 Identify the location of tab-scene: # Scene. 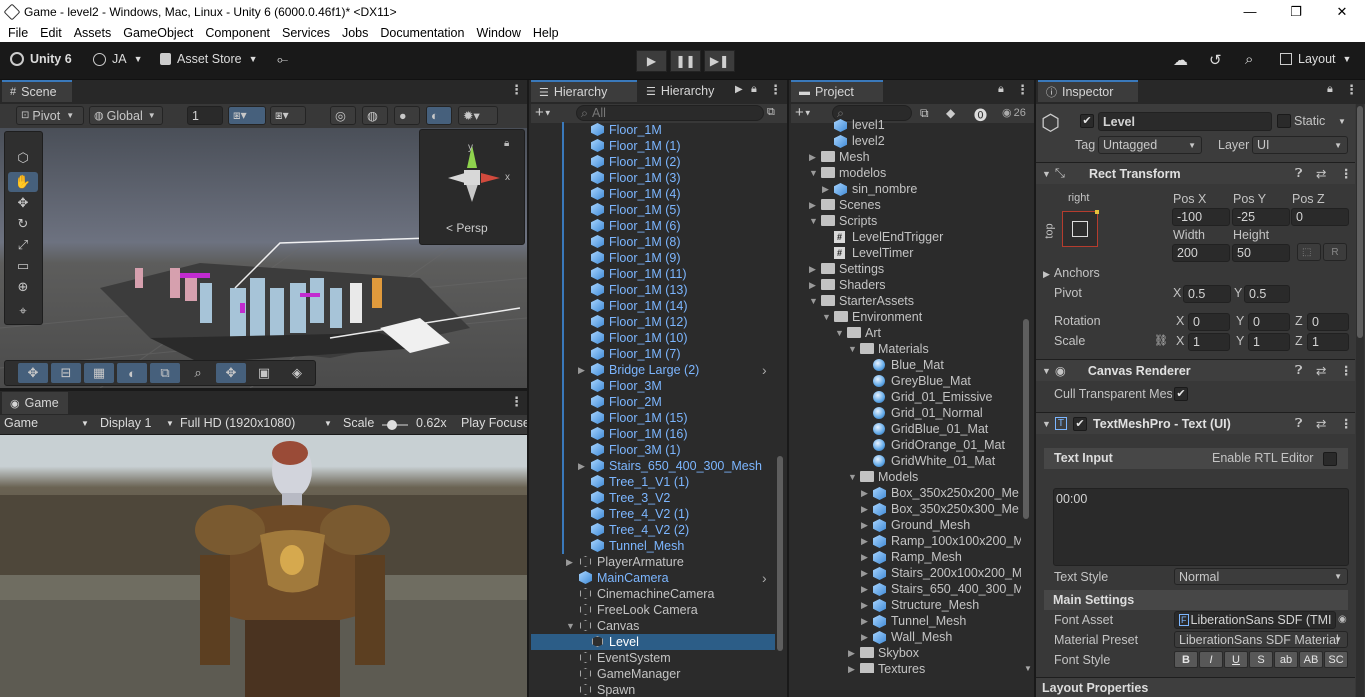
(37, 91).